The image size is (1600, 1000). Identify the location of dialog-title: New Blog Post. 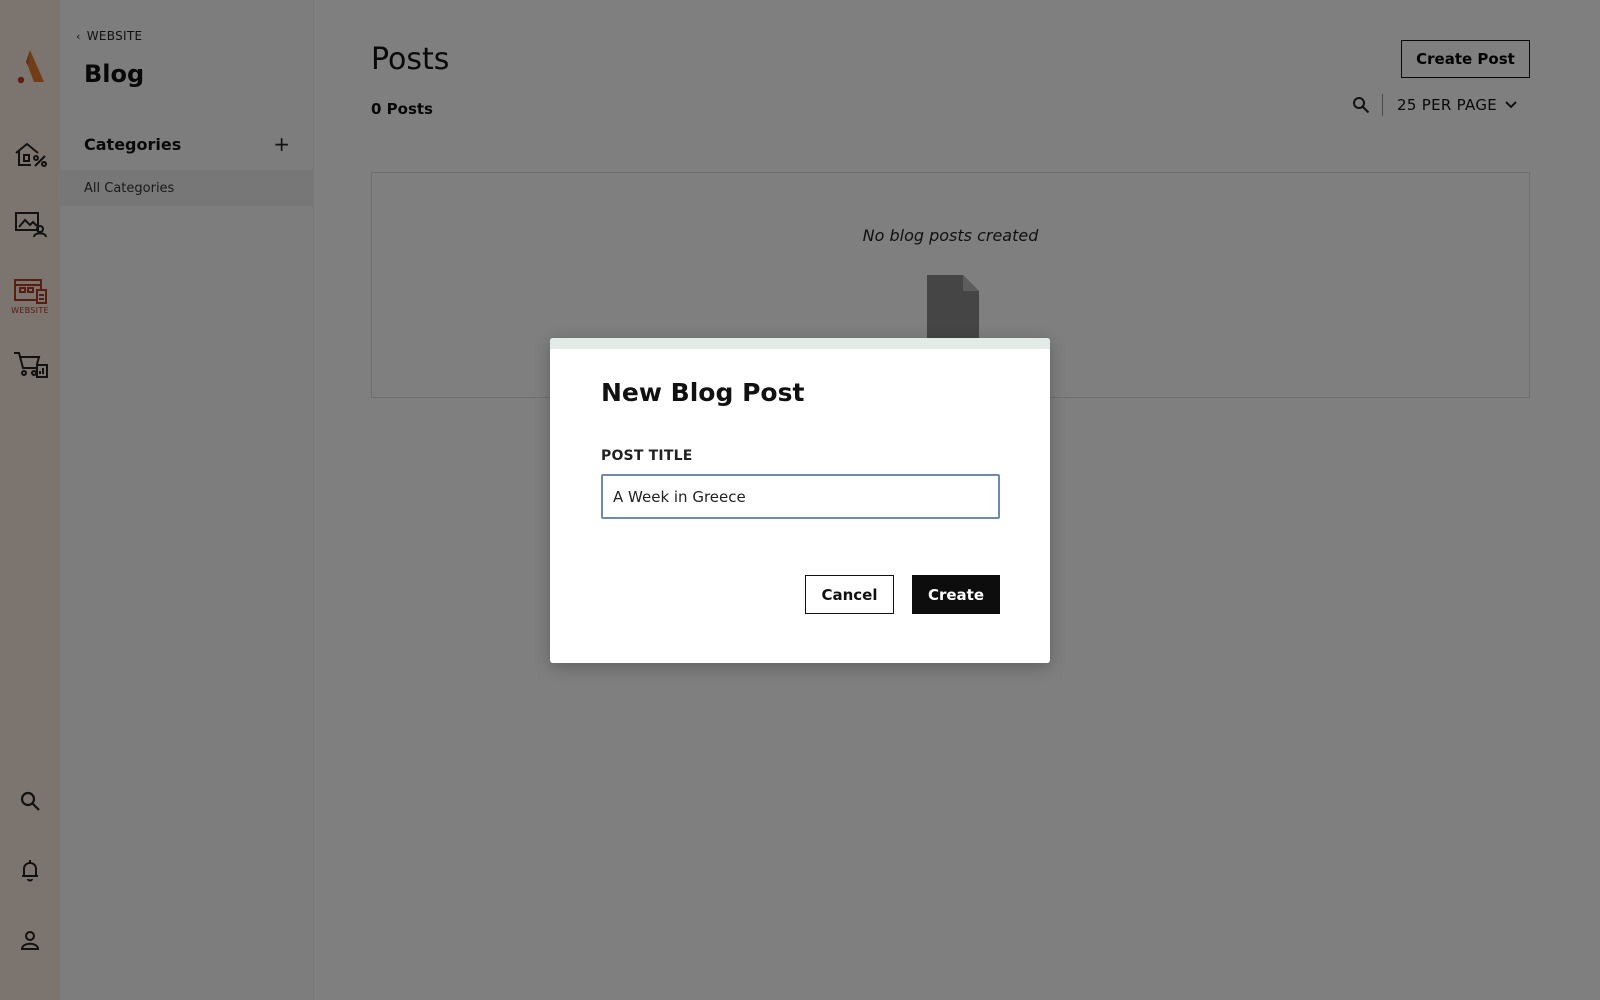
(703, 392).